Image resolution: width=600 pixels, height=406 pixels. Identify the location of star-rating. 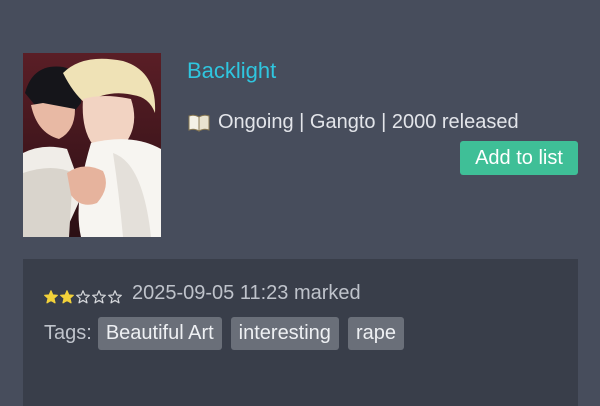
(84, 295).